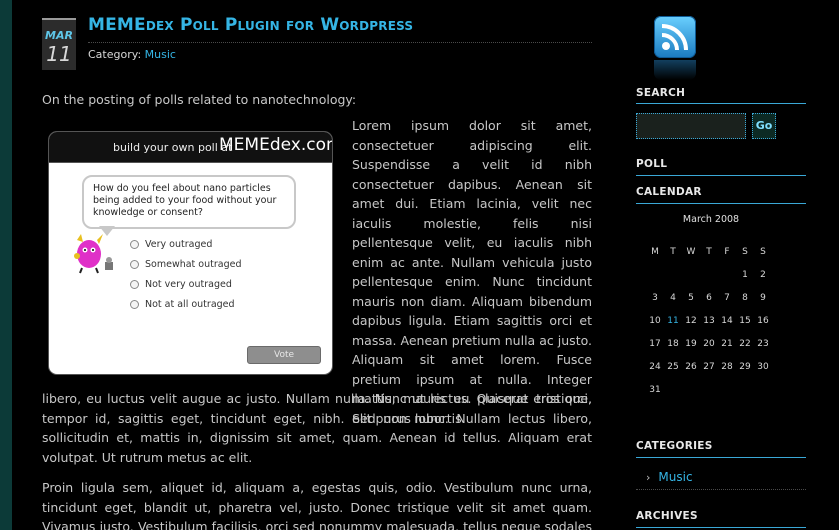 This screenshot has width=839, height=530. Describe the element at coordinates (181, 286) in the screenshot. I see `poll-option: Not very outraged` at that location.